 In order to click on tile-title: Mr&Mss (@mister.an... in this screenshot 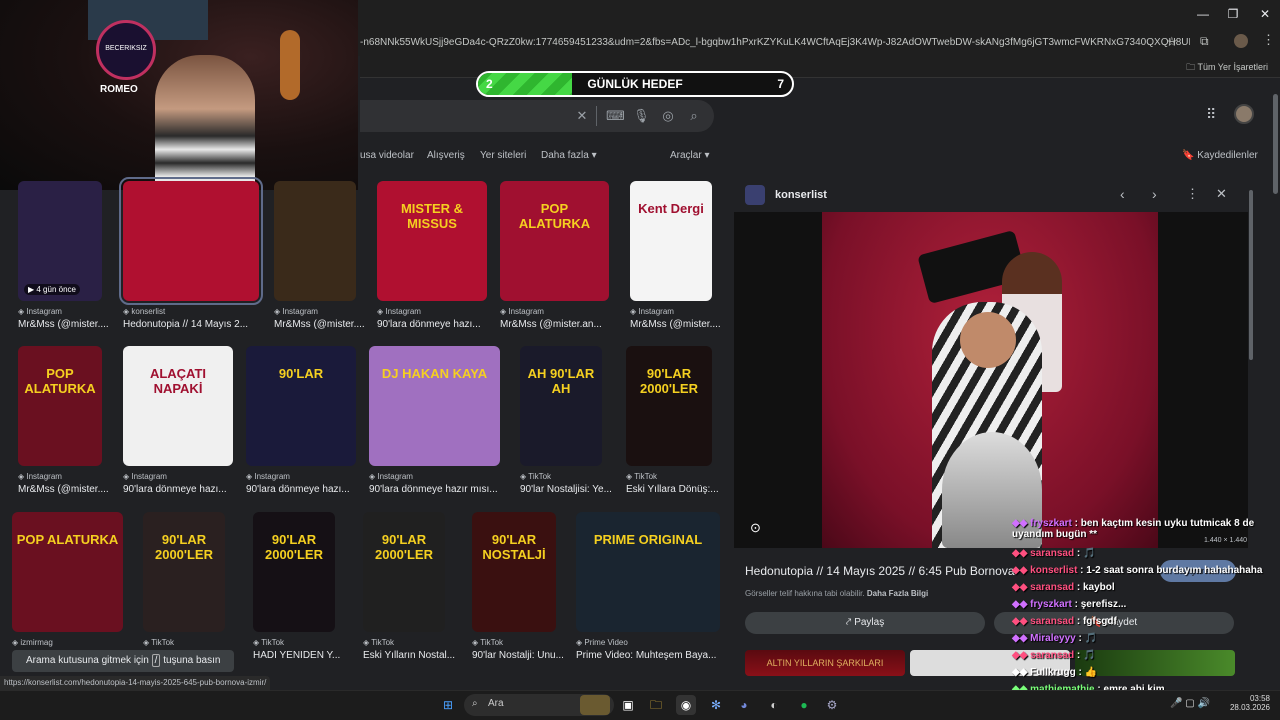, I will do `click(555, 324)`.